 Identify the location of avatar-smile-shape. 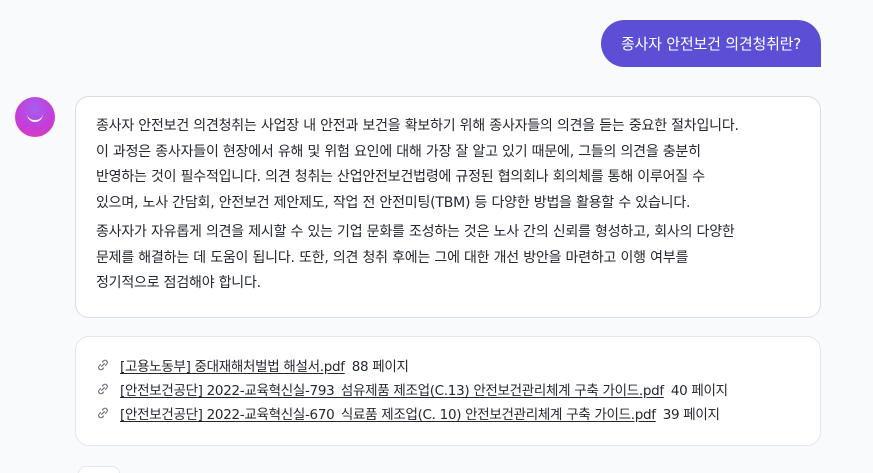
(35, 118).